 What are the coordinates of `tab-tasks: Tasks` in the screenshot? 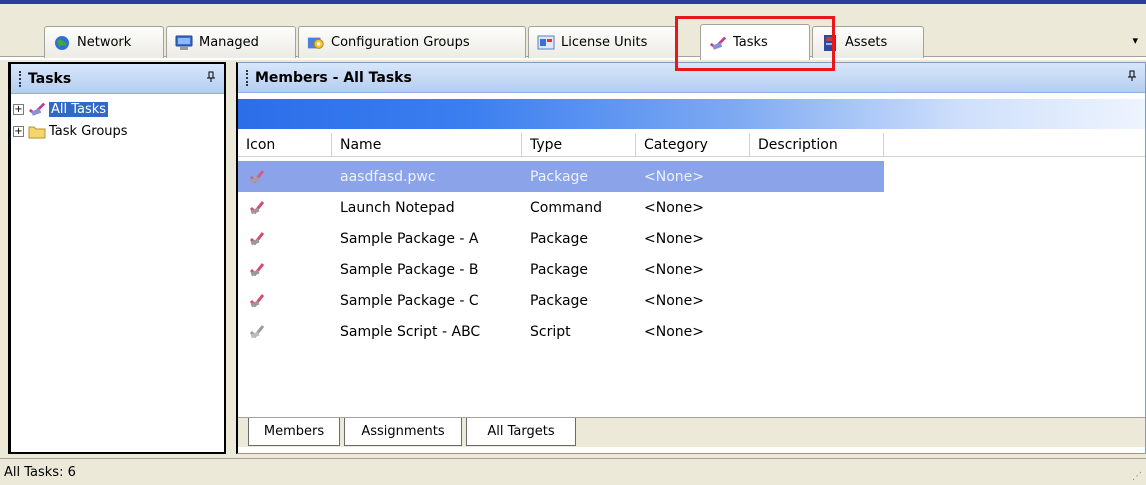 It's located at (755, 42).